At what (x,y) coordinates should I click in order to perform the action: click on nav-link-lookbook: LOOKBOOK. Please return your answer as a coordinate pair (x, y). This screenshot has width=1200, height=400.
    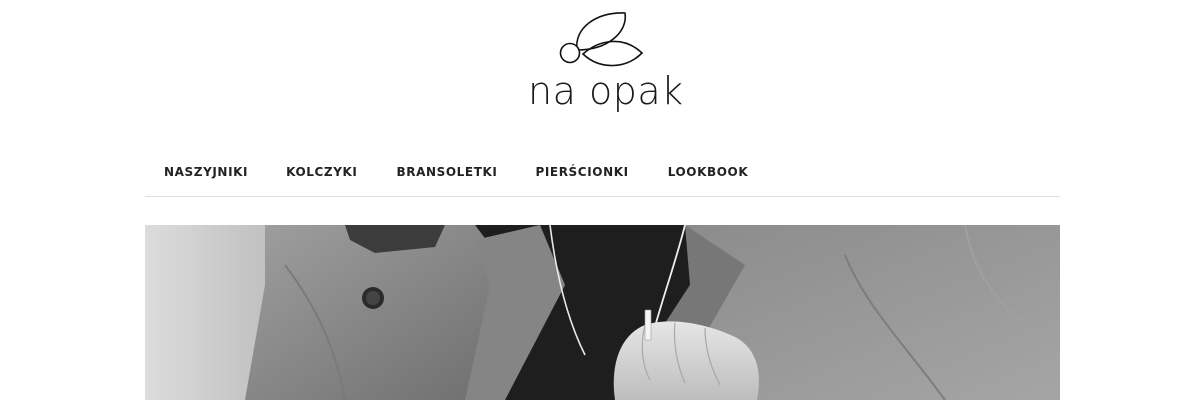
    Looking at the image, I should click on (708, 172).